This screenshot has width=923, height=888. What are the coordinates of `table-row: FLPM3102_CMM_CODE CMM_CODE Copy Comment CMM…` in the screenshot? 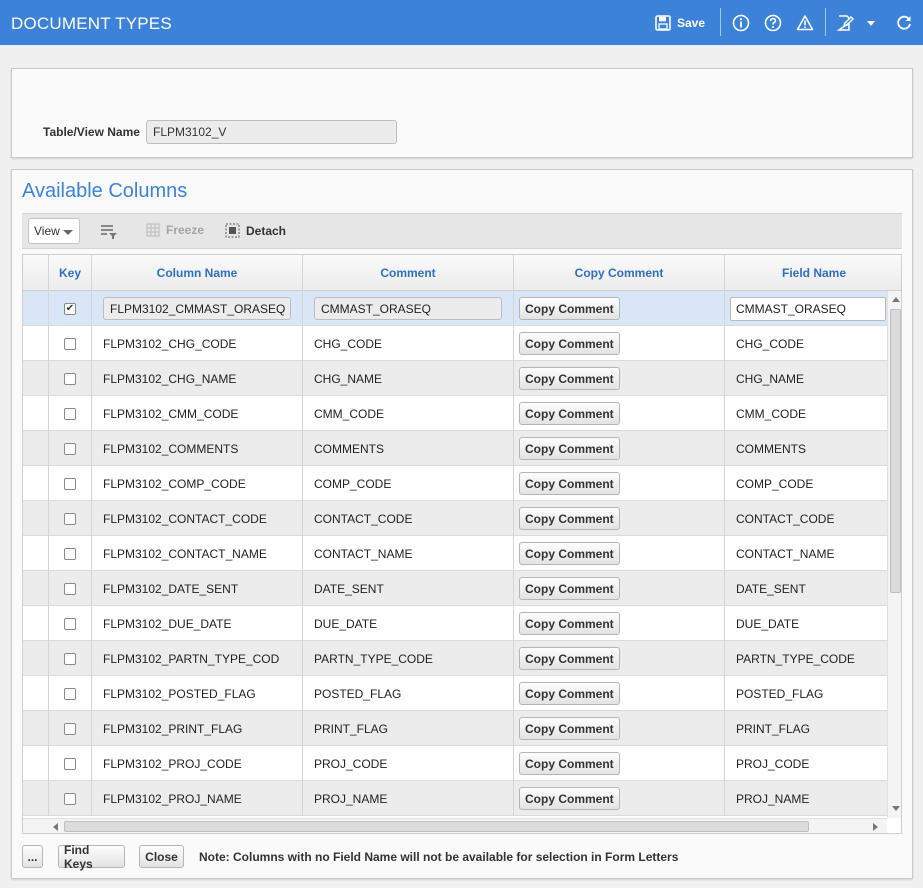 It's located at (455, 413).